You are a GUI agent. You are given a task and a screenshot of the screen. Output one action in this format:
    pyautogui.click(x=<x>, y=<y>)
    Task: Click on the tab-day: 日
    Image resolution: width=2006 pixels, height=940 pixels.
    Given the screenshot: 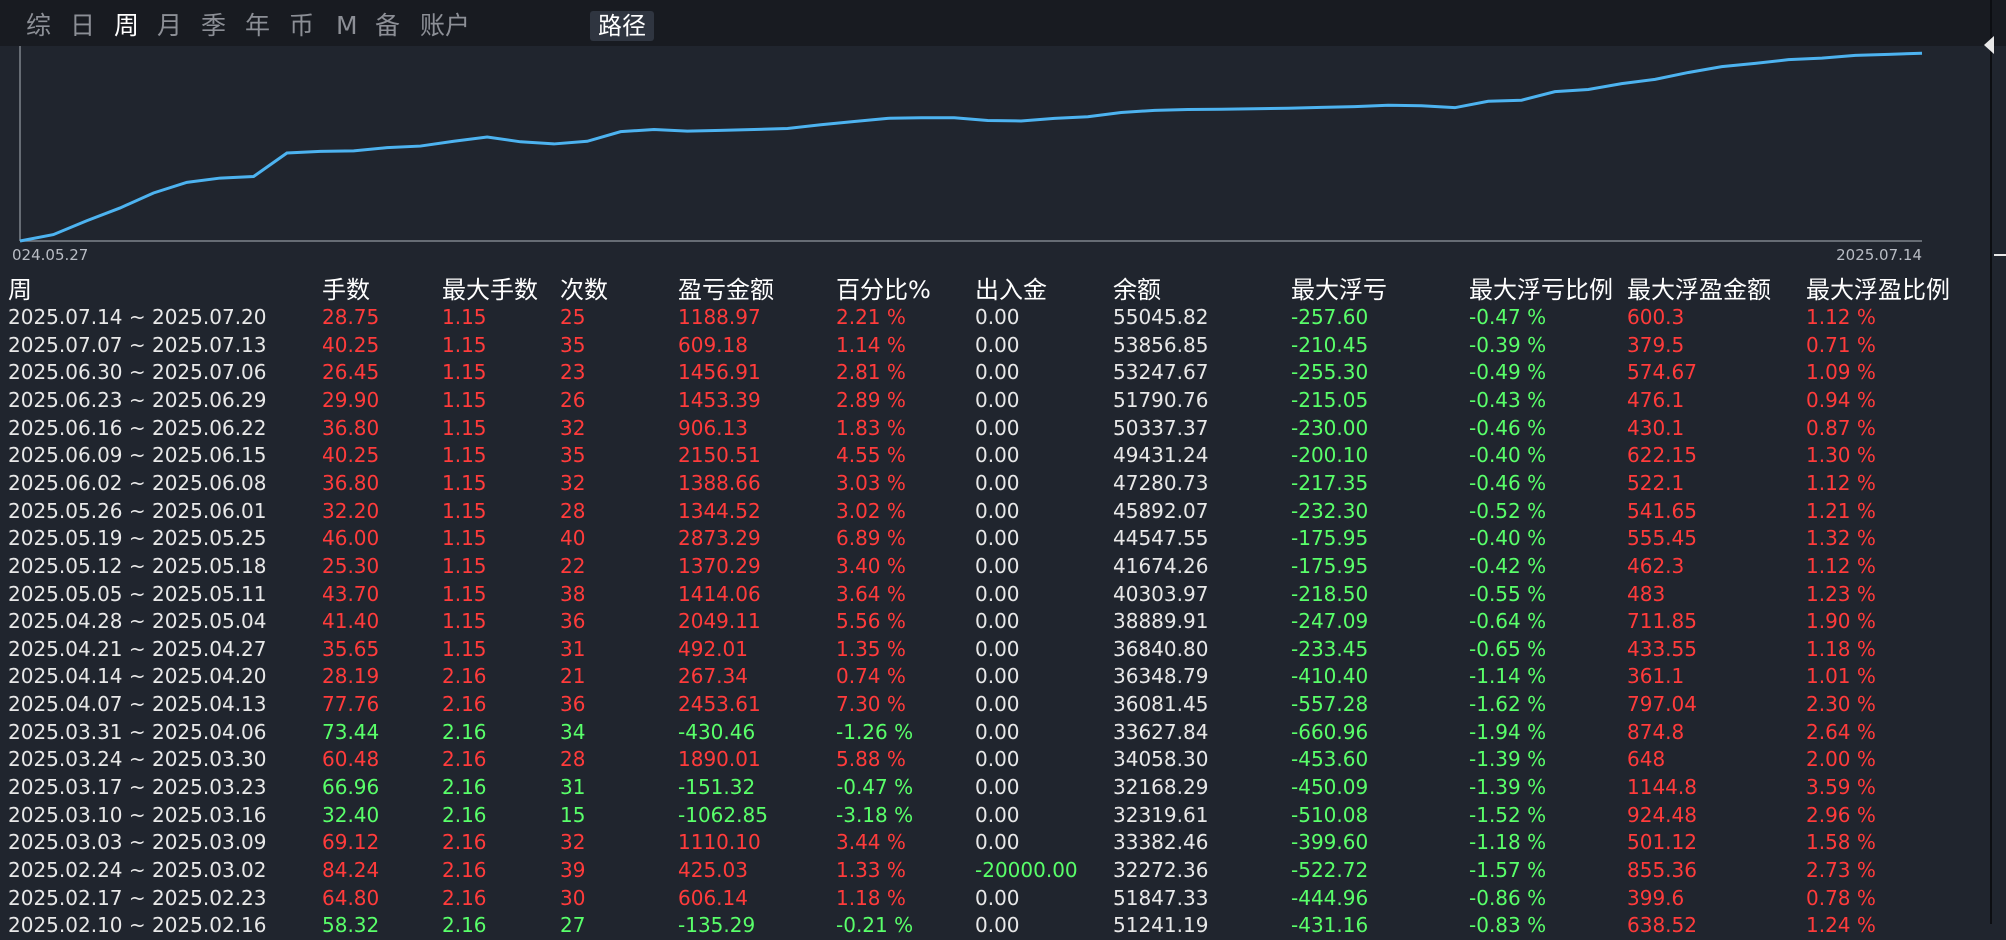 What is the action you would take?
    pyautogui.click(x=82, y=26)
    